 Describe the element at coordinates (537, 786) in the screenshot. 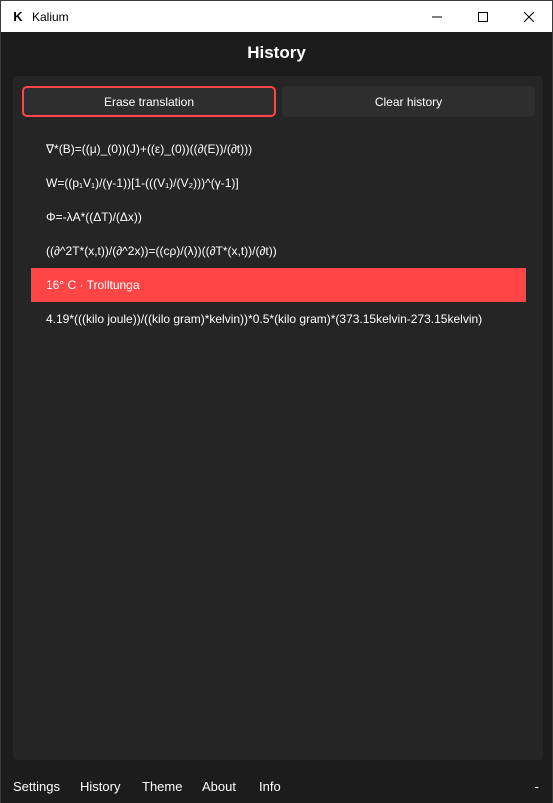

I see `nav-extra: -` at that location.